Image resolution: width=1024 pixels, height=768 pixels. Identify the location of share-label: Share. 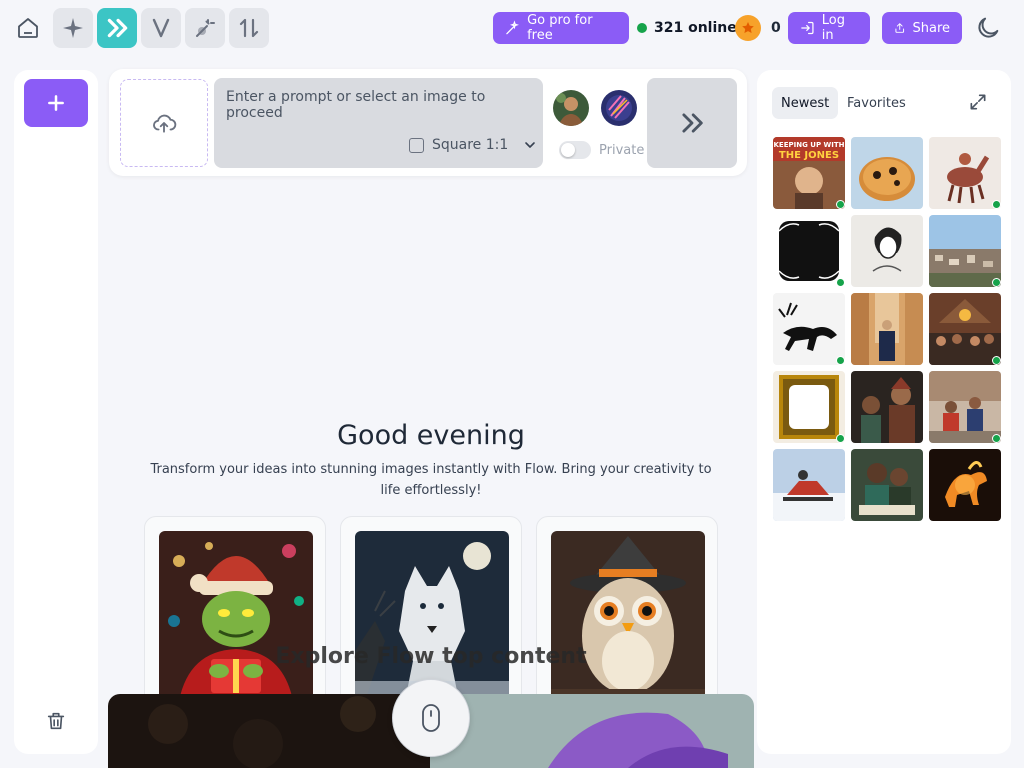
(931, 28).